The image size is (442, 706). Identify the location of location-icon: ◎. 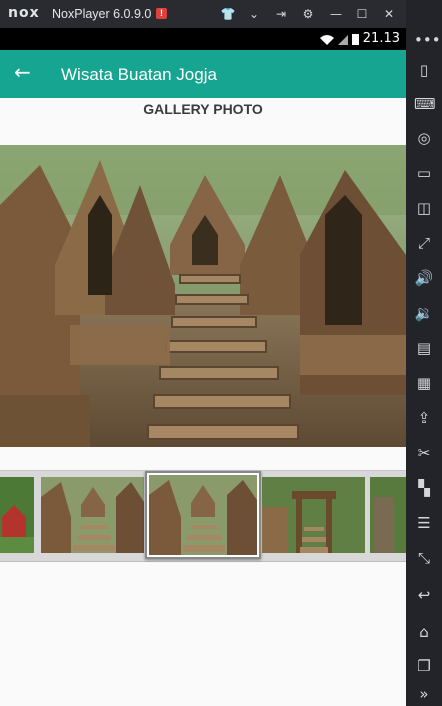
(424, 138).